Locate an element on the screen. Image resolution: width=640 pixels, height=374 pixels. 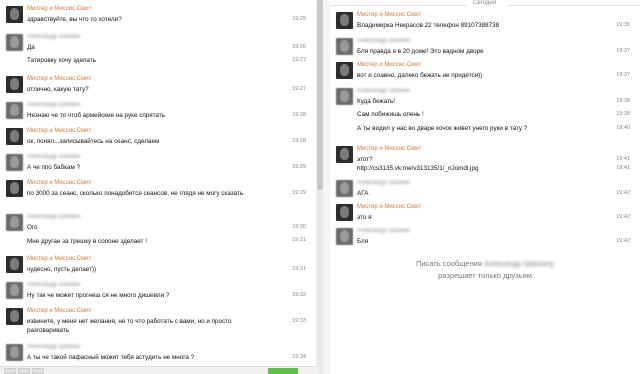
emoji-tab is located at coordinates (24, 371).